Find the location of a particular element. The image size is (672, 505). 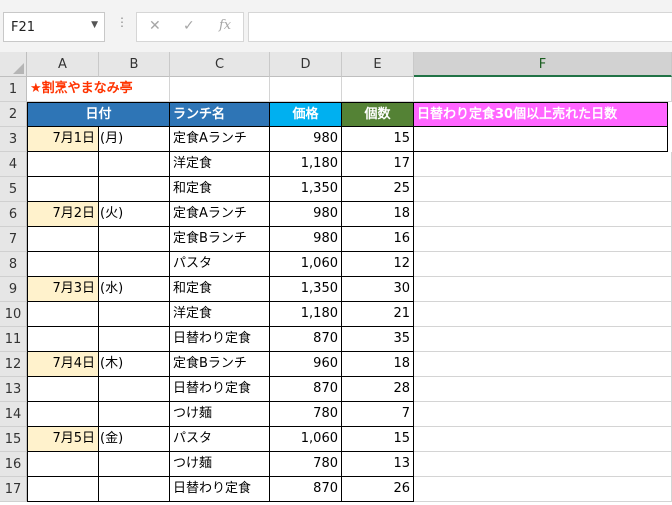

row-header: 8 is located at coordinates (13, 264).